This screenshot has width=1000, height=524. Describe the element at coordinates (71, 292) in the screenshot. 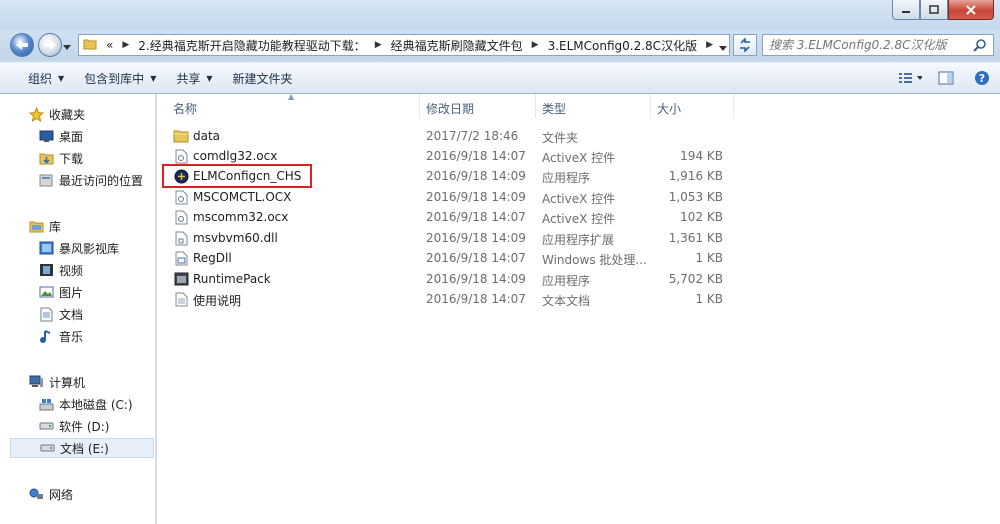

I see `sidebar-label: 图片` at that location.